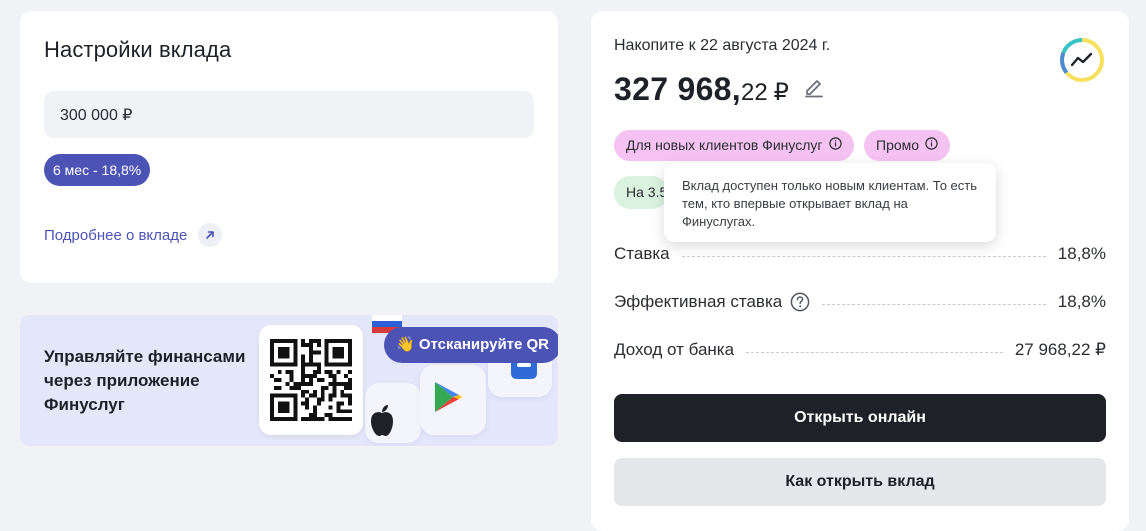 The image size is (1146, 531). Describe the element at coordinates (860, 482) in the screenshot. I see `how-to-open-button: Как открыть вклад` at that location.